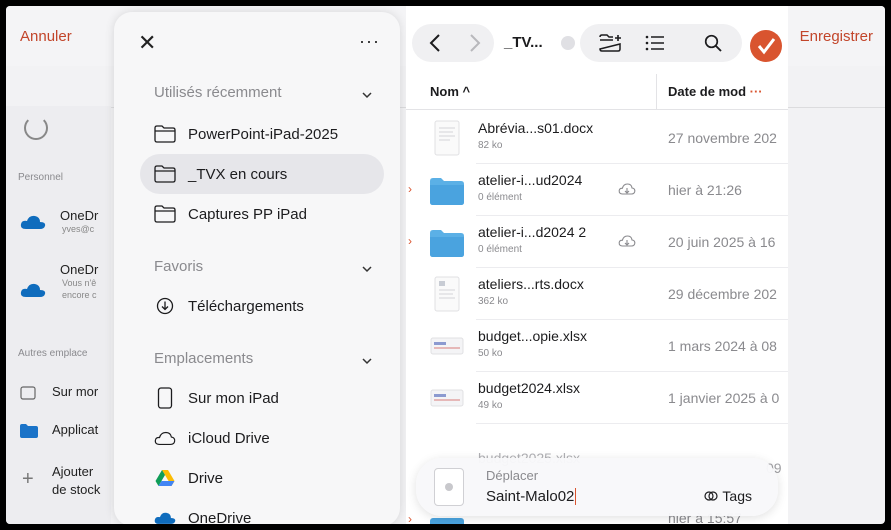 The height and width of the screenshot is (530, 891). Describe the element at coordinates (756, 91) in the screenshot. I see `column-more-icon: ···` at that location.